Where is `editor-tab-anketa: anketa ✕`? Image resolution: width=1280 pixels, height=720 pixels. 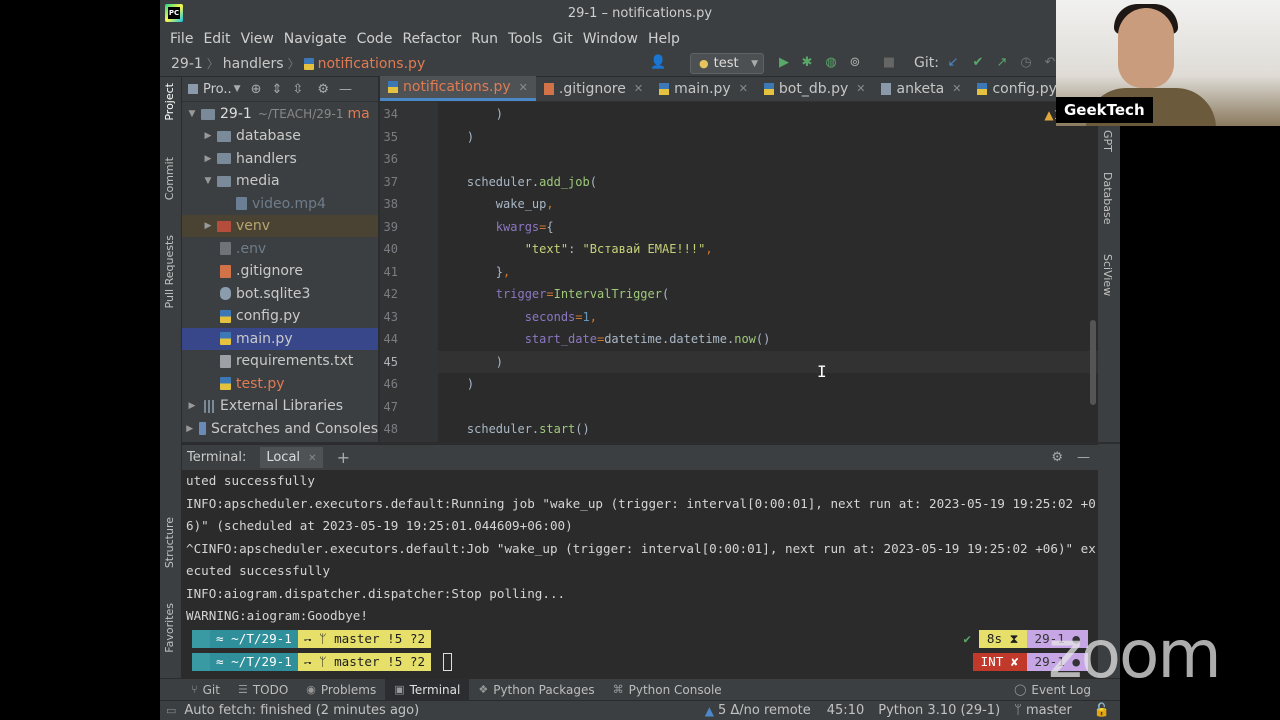 editor-tab-anketa: anketa ✕ is located at coordinates (921, 88).